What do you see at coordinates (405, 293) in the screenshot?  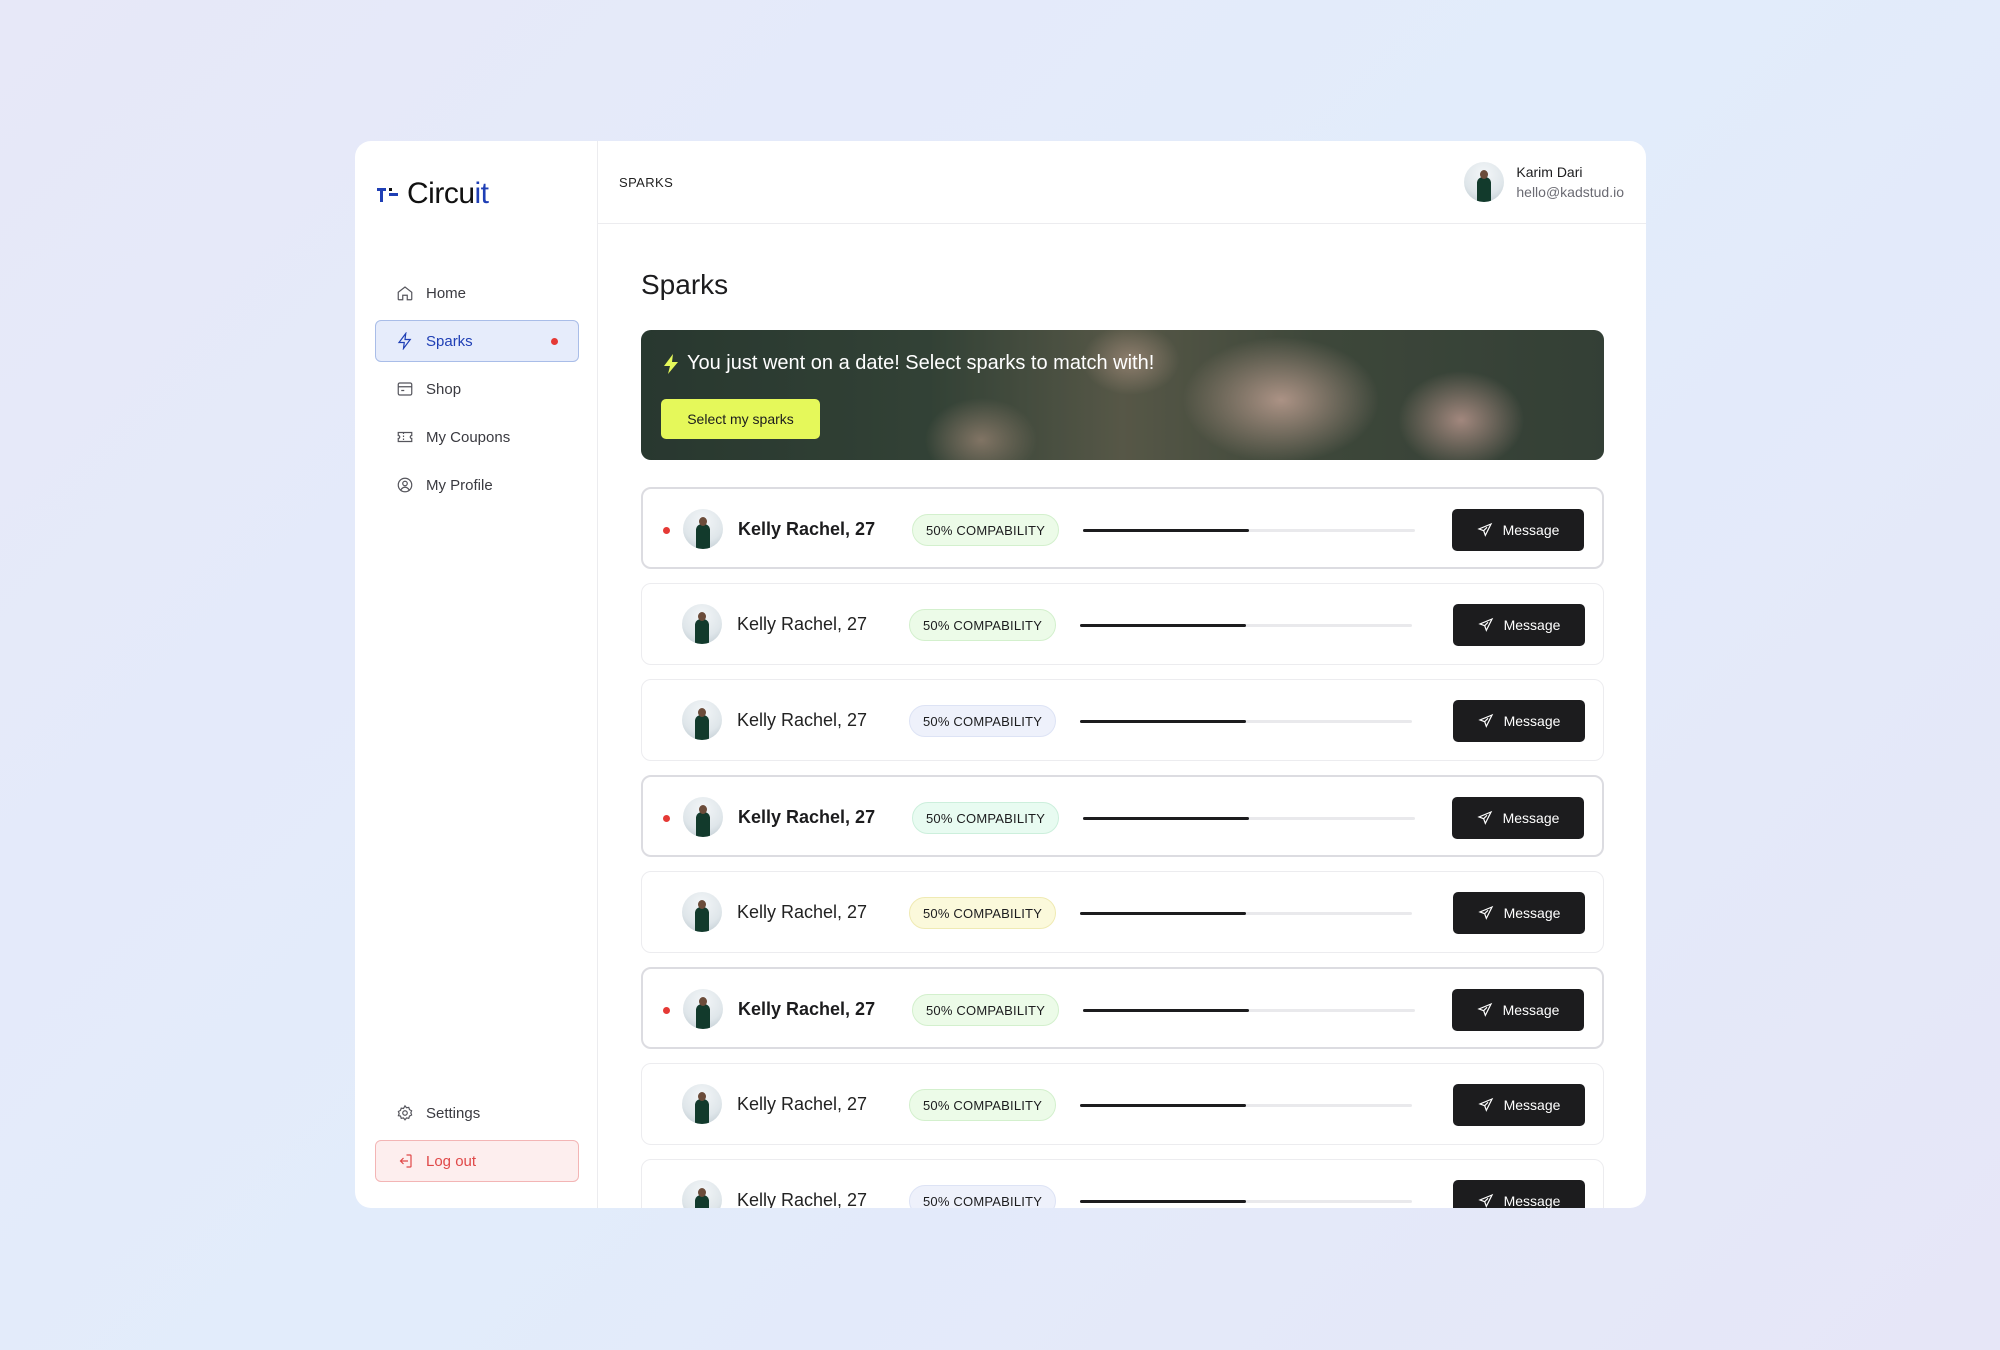 I see `home-icon` at bounding box center [405, 293].